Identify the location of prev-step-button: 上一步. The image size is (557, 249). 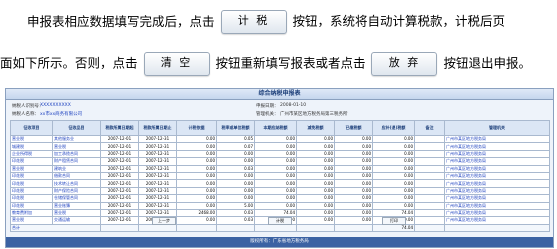
(164, 221).